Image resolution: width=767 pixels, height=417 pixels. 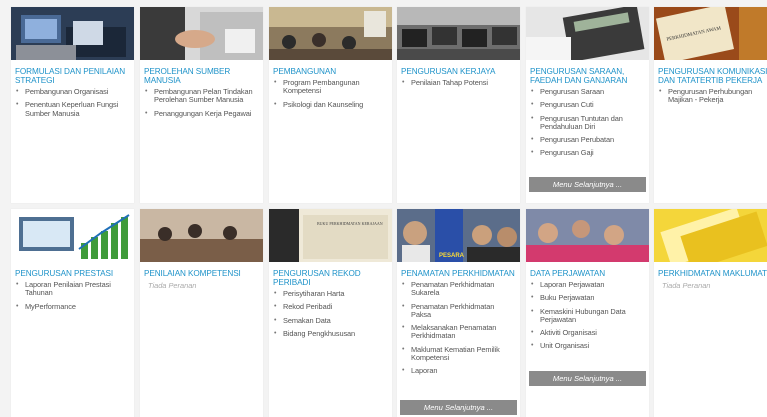 What do you see at coordinates (458, 235) in the screenshot?
I see `thumb-pesara-image: PESARA` at bounding box center [458, 235].